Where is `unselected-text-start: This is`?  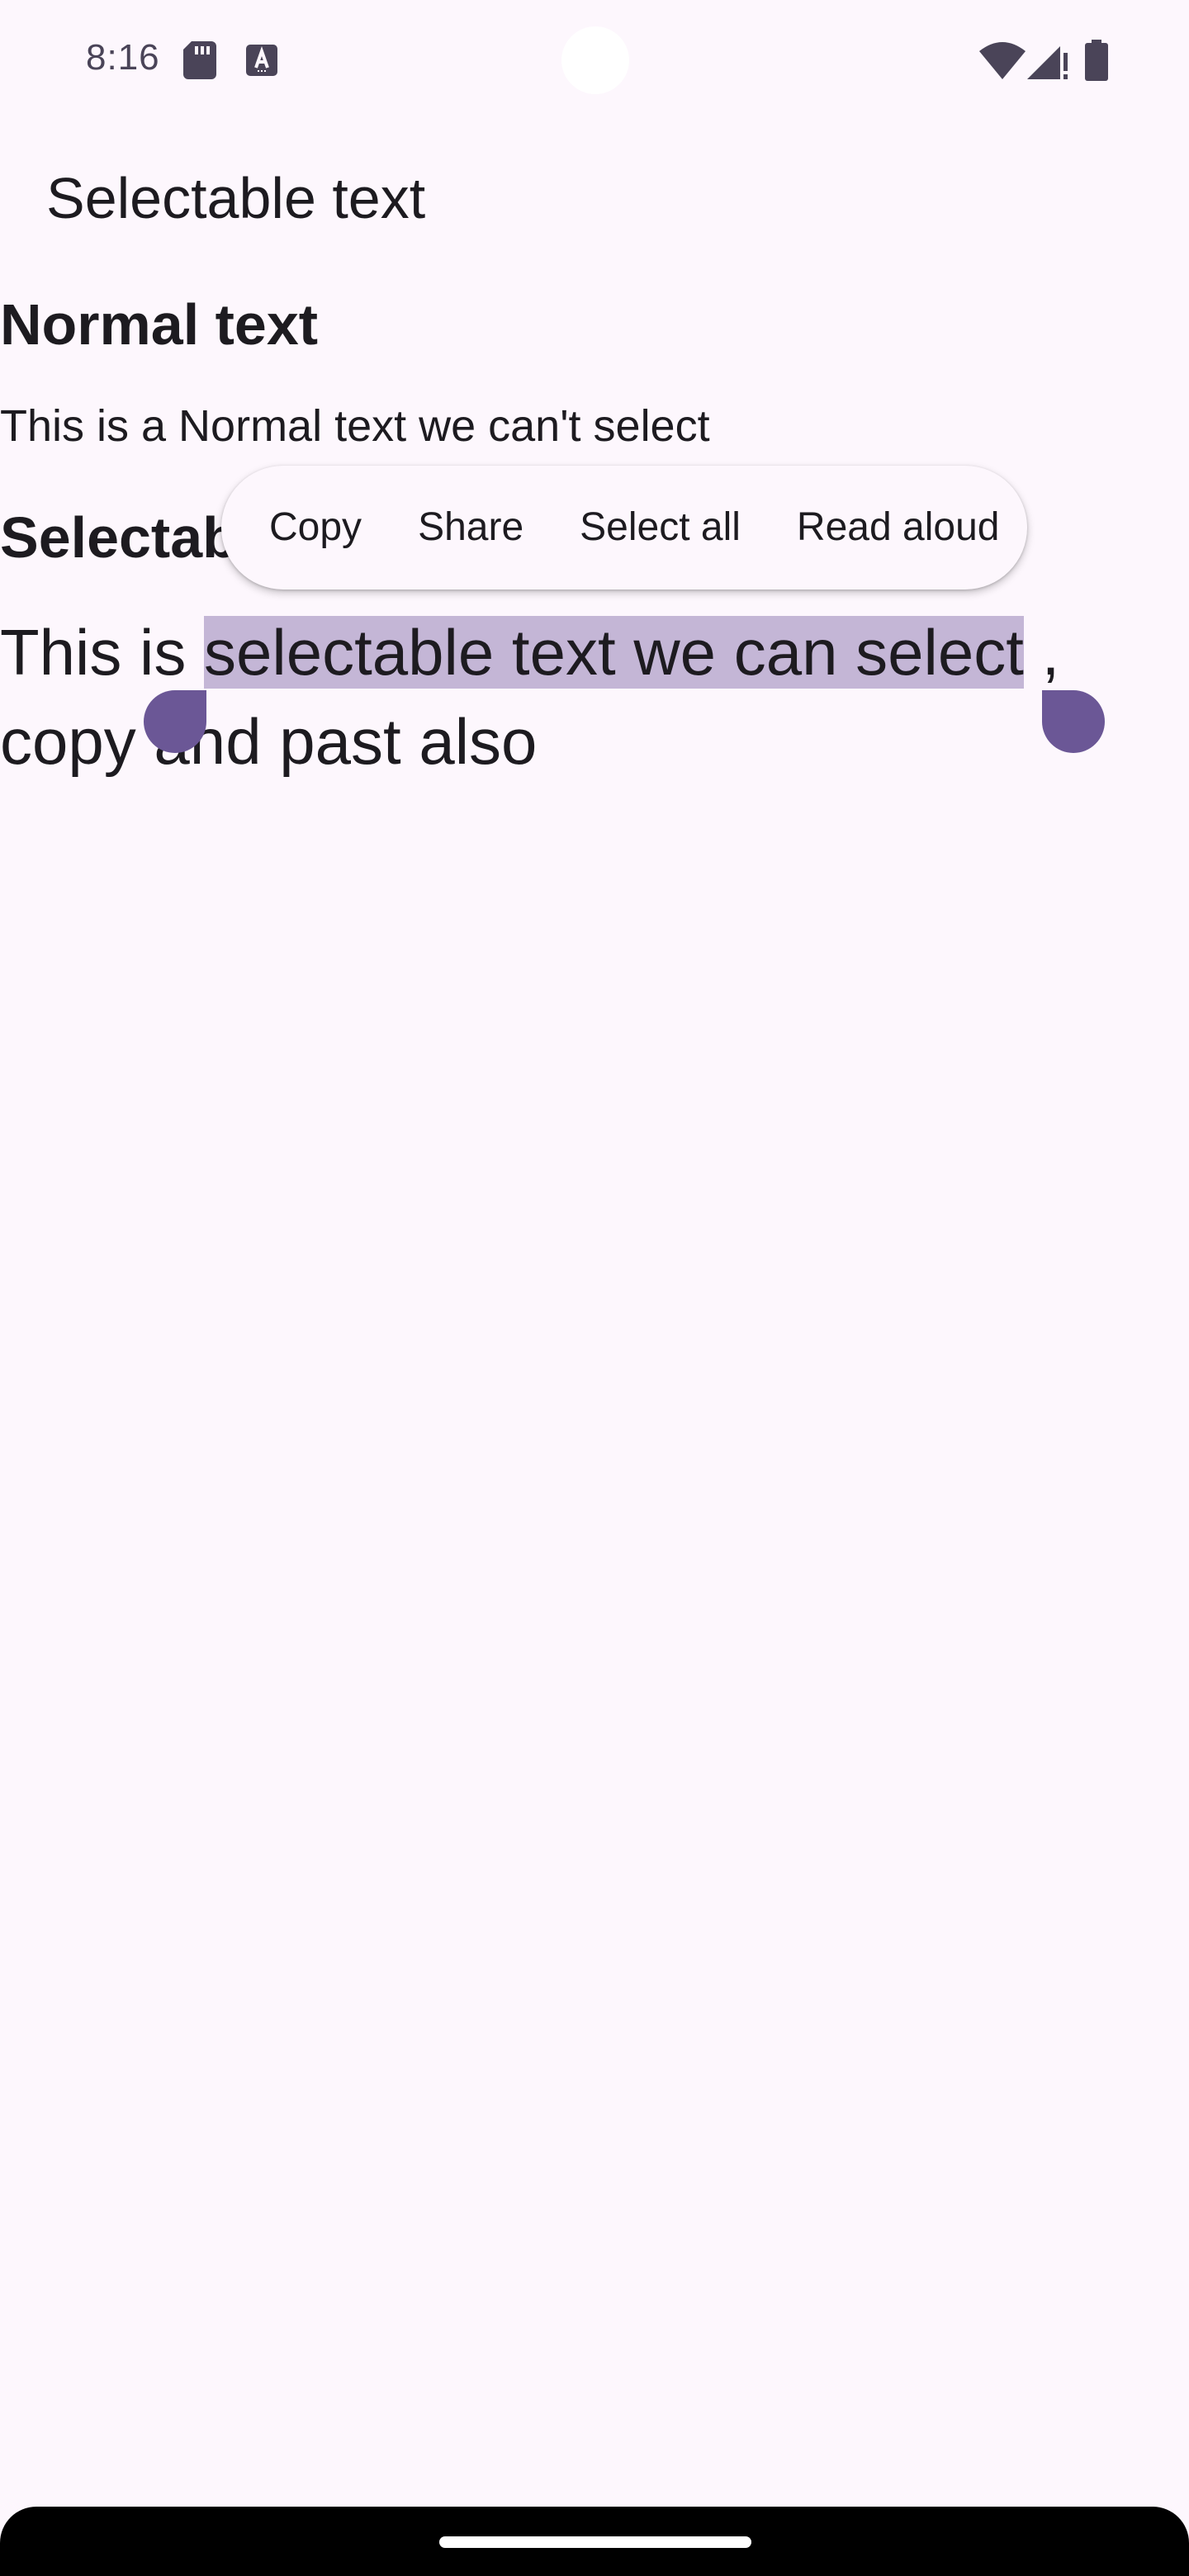
unselected-text-start: This is is located at coordinates (102, 652).